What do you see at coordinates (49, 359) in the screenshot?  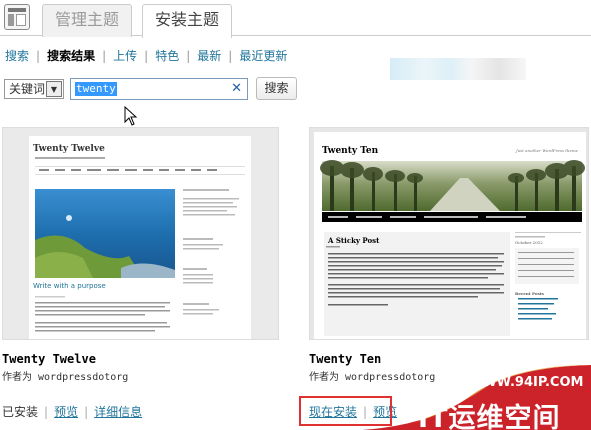 I see `theme-name: Twenty Twelve` at bounding box center [49, 359].